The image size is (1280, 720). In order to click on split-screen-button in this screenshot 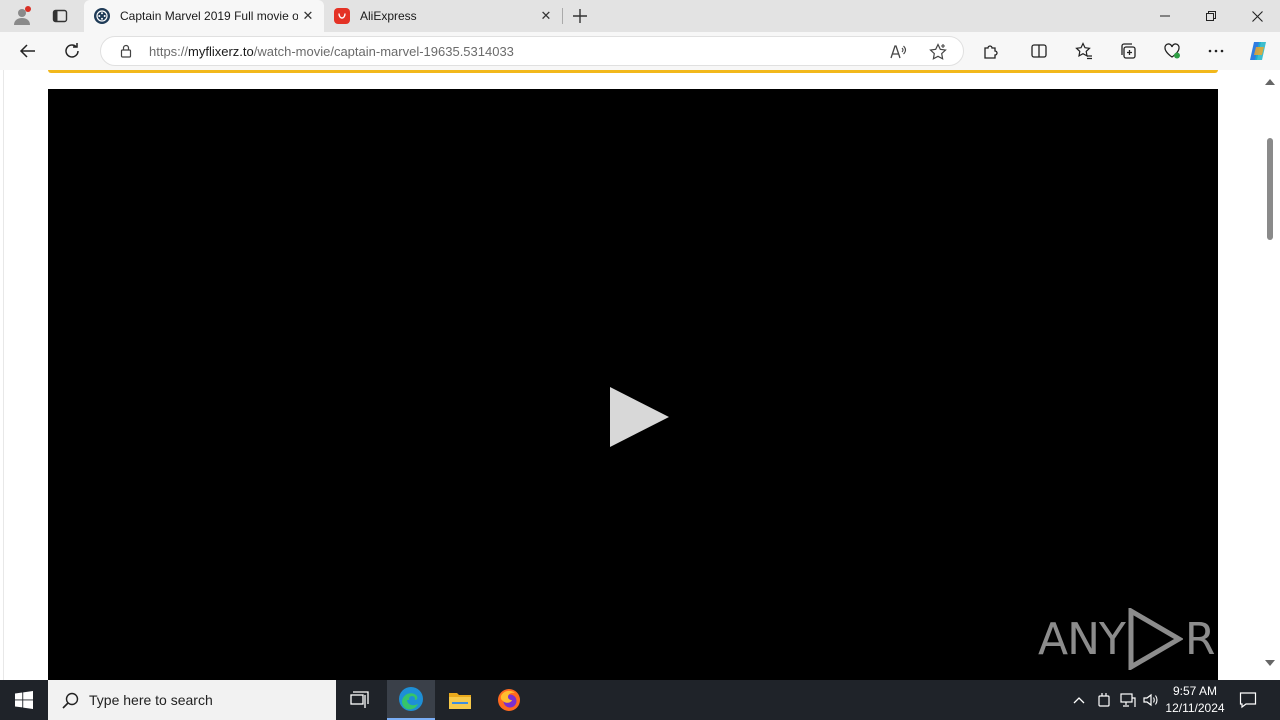, I will do `click(1039, 51)`.